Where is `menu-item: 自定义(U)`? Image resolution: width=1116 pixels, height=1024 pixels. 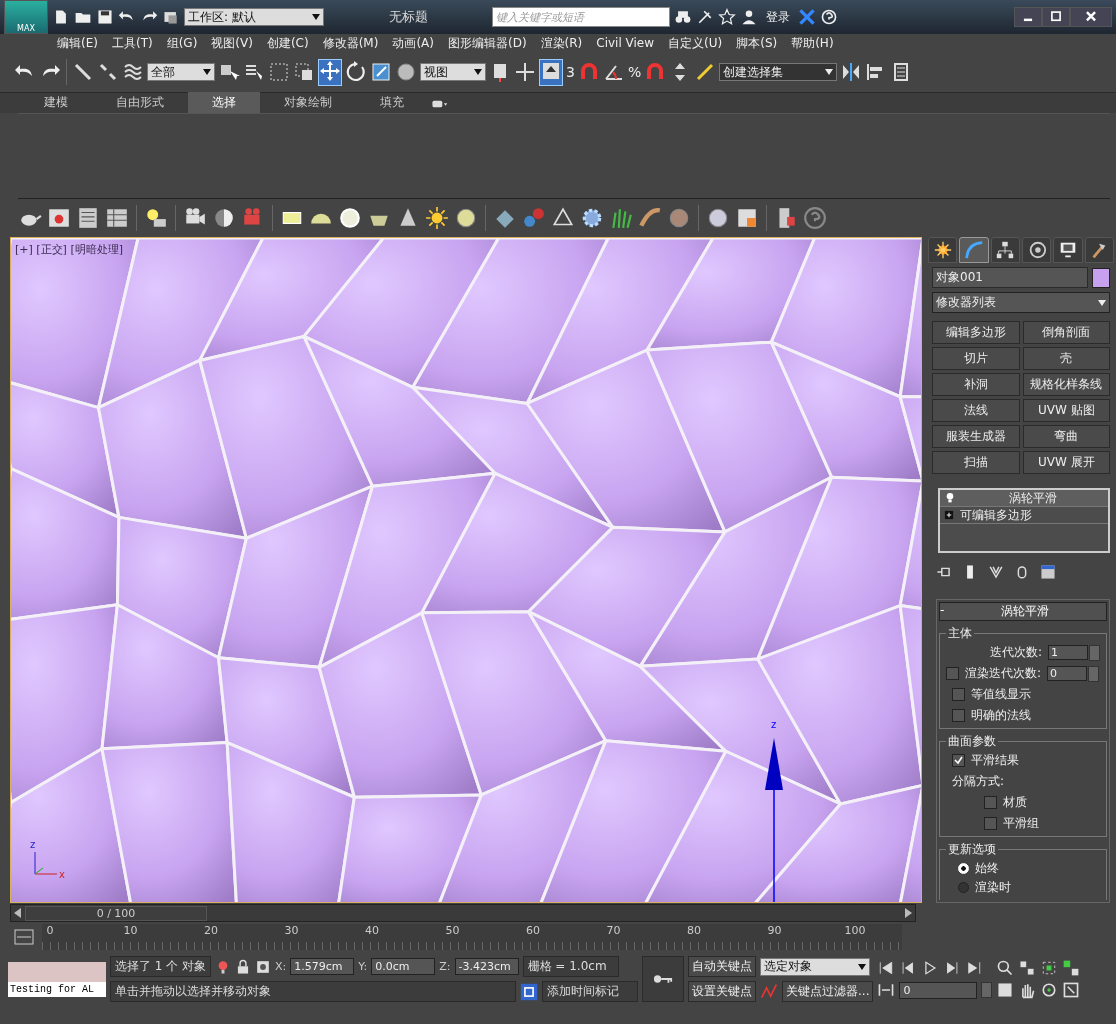 menu-item: 自定义(U) is located at coordinates (695, 43).